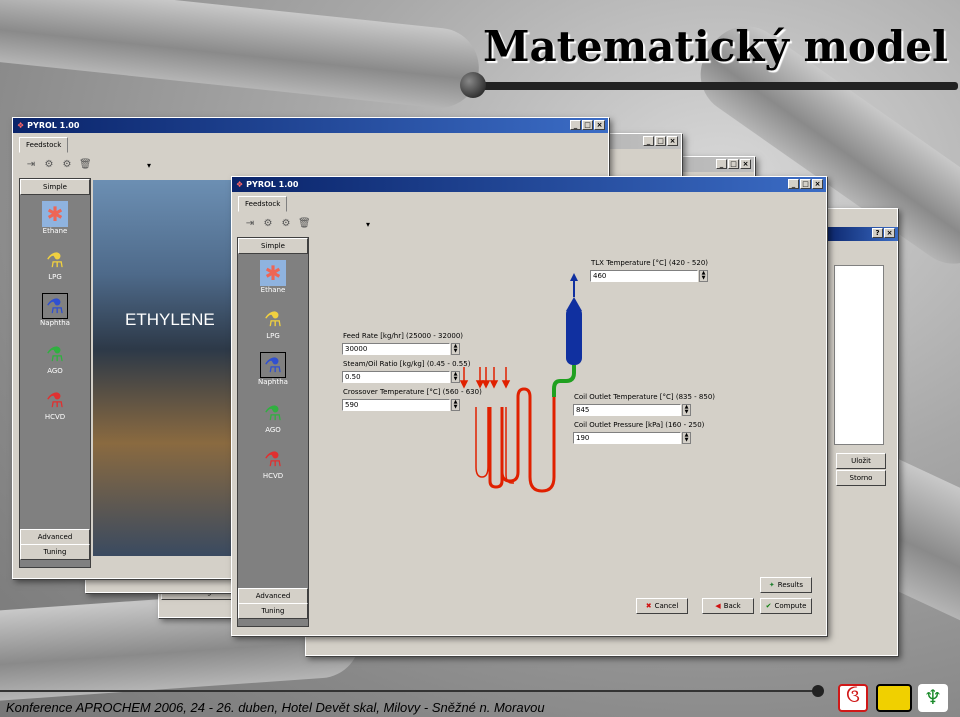 The image size is (960, 717). What do you see at coordinates (644, 276) in the screenshot?
I see `tlx-input: 460` at bounding box center [644, 276].